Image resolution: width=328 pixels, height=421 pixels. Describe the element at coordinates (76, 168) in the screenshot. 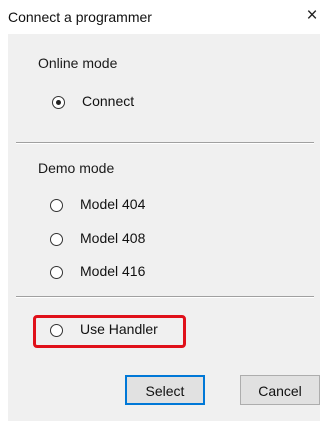

I see `demo-mode-label: Demo mode` at that location.